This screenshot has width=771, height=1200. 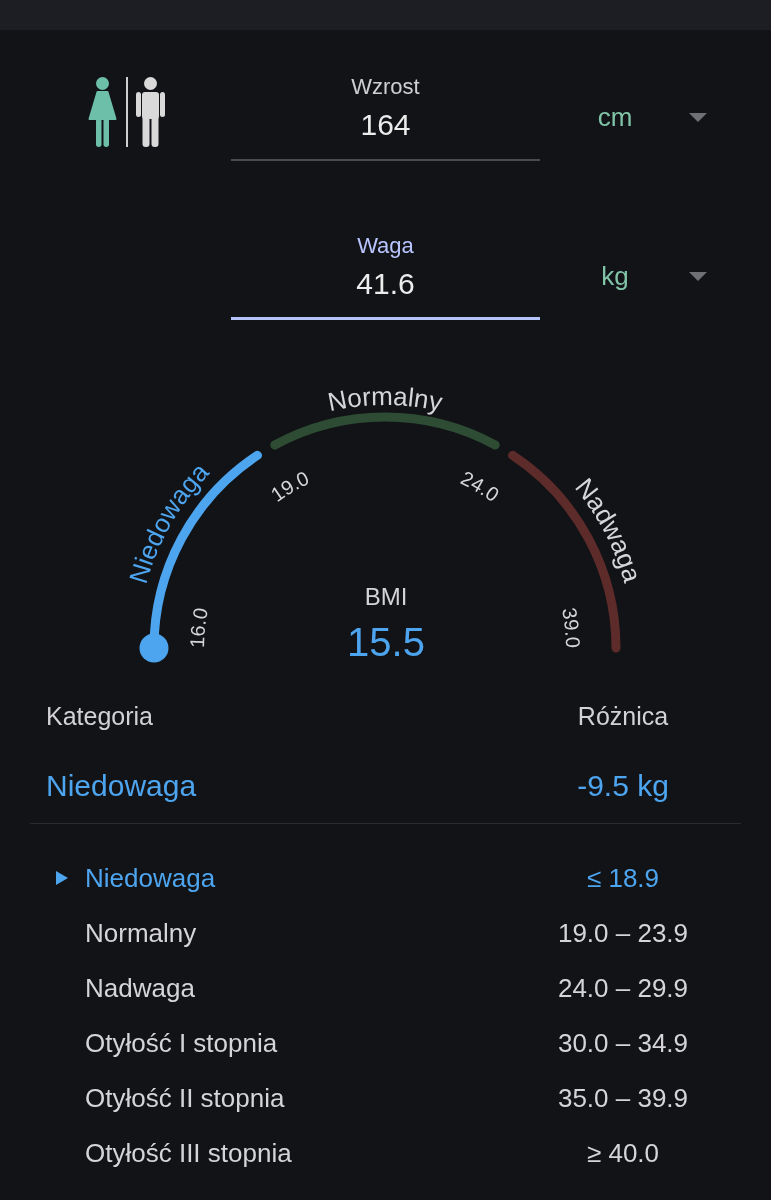 What do you see at coordinates (385, 284) in the screenshot?
I see `field-value: 41.6` at bounding box center [385, 284].